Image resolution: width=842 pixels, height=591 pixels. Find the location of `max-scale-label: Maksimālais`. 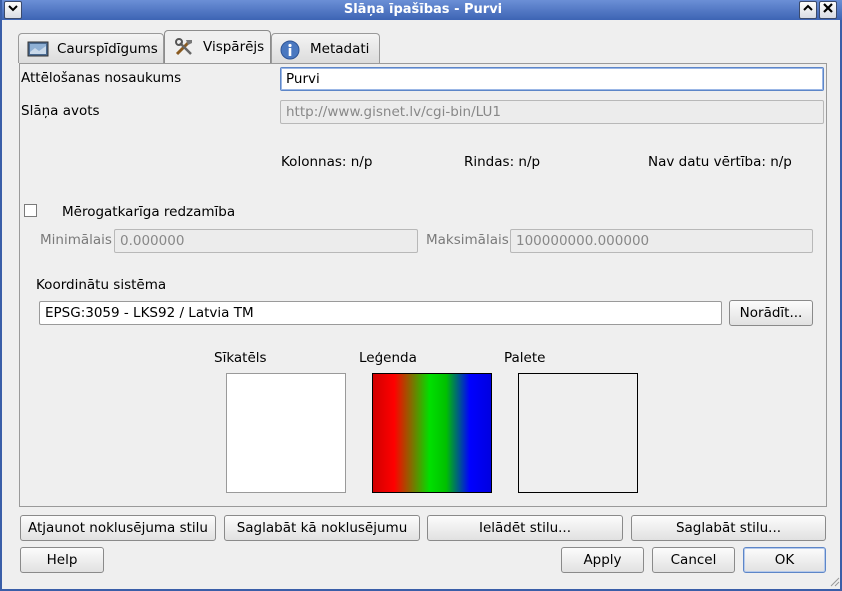

max-scale-label: Maksimālais is located at coordinates (467, 240).